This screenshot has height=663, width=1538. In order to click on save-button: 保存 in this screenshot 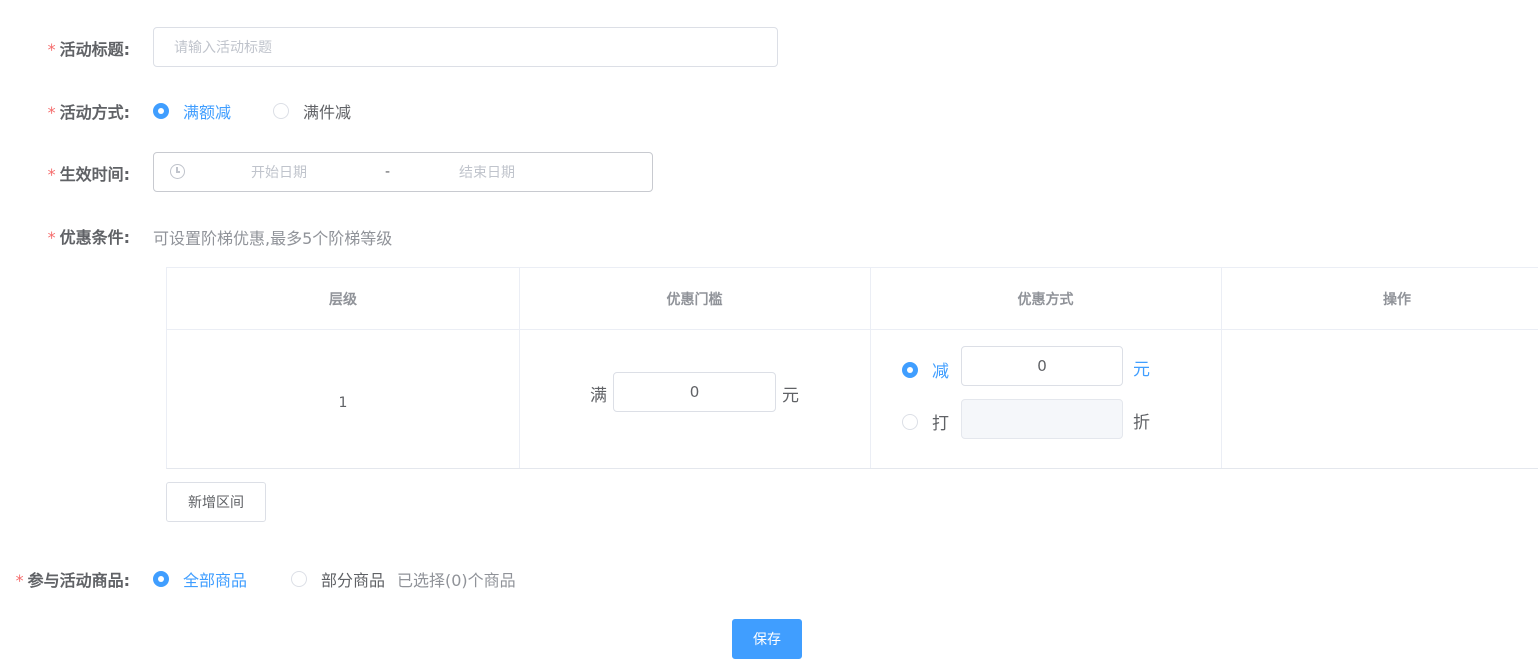, I will do `click(767, 639)`.